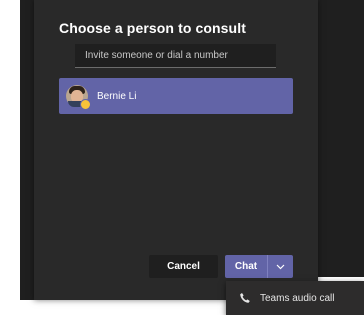  What do you see at coordinates (245, 298) in the screenshot?
I see `phone-icon` at bounding box center [245, 298].